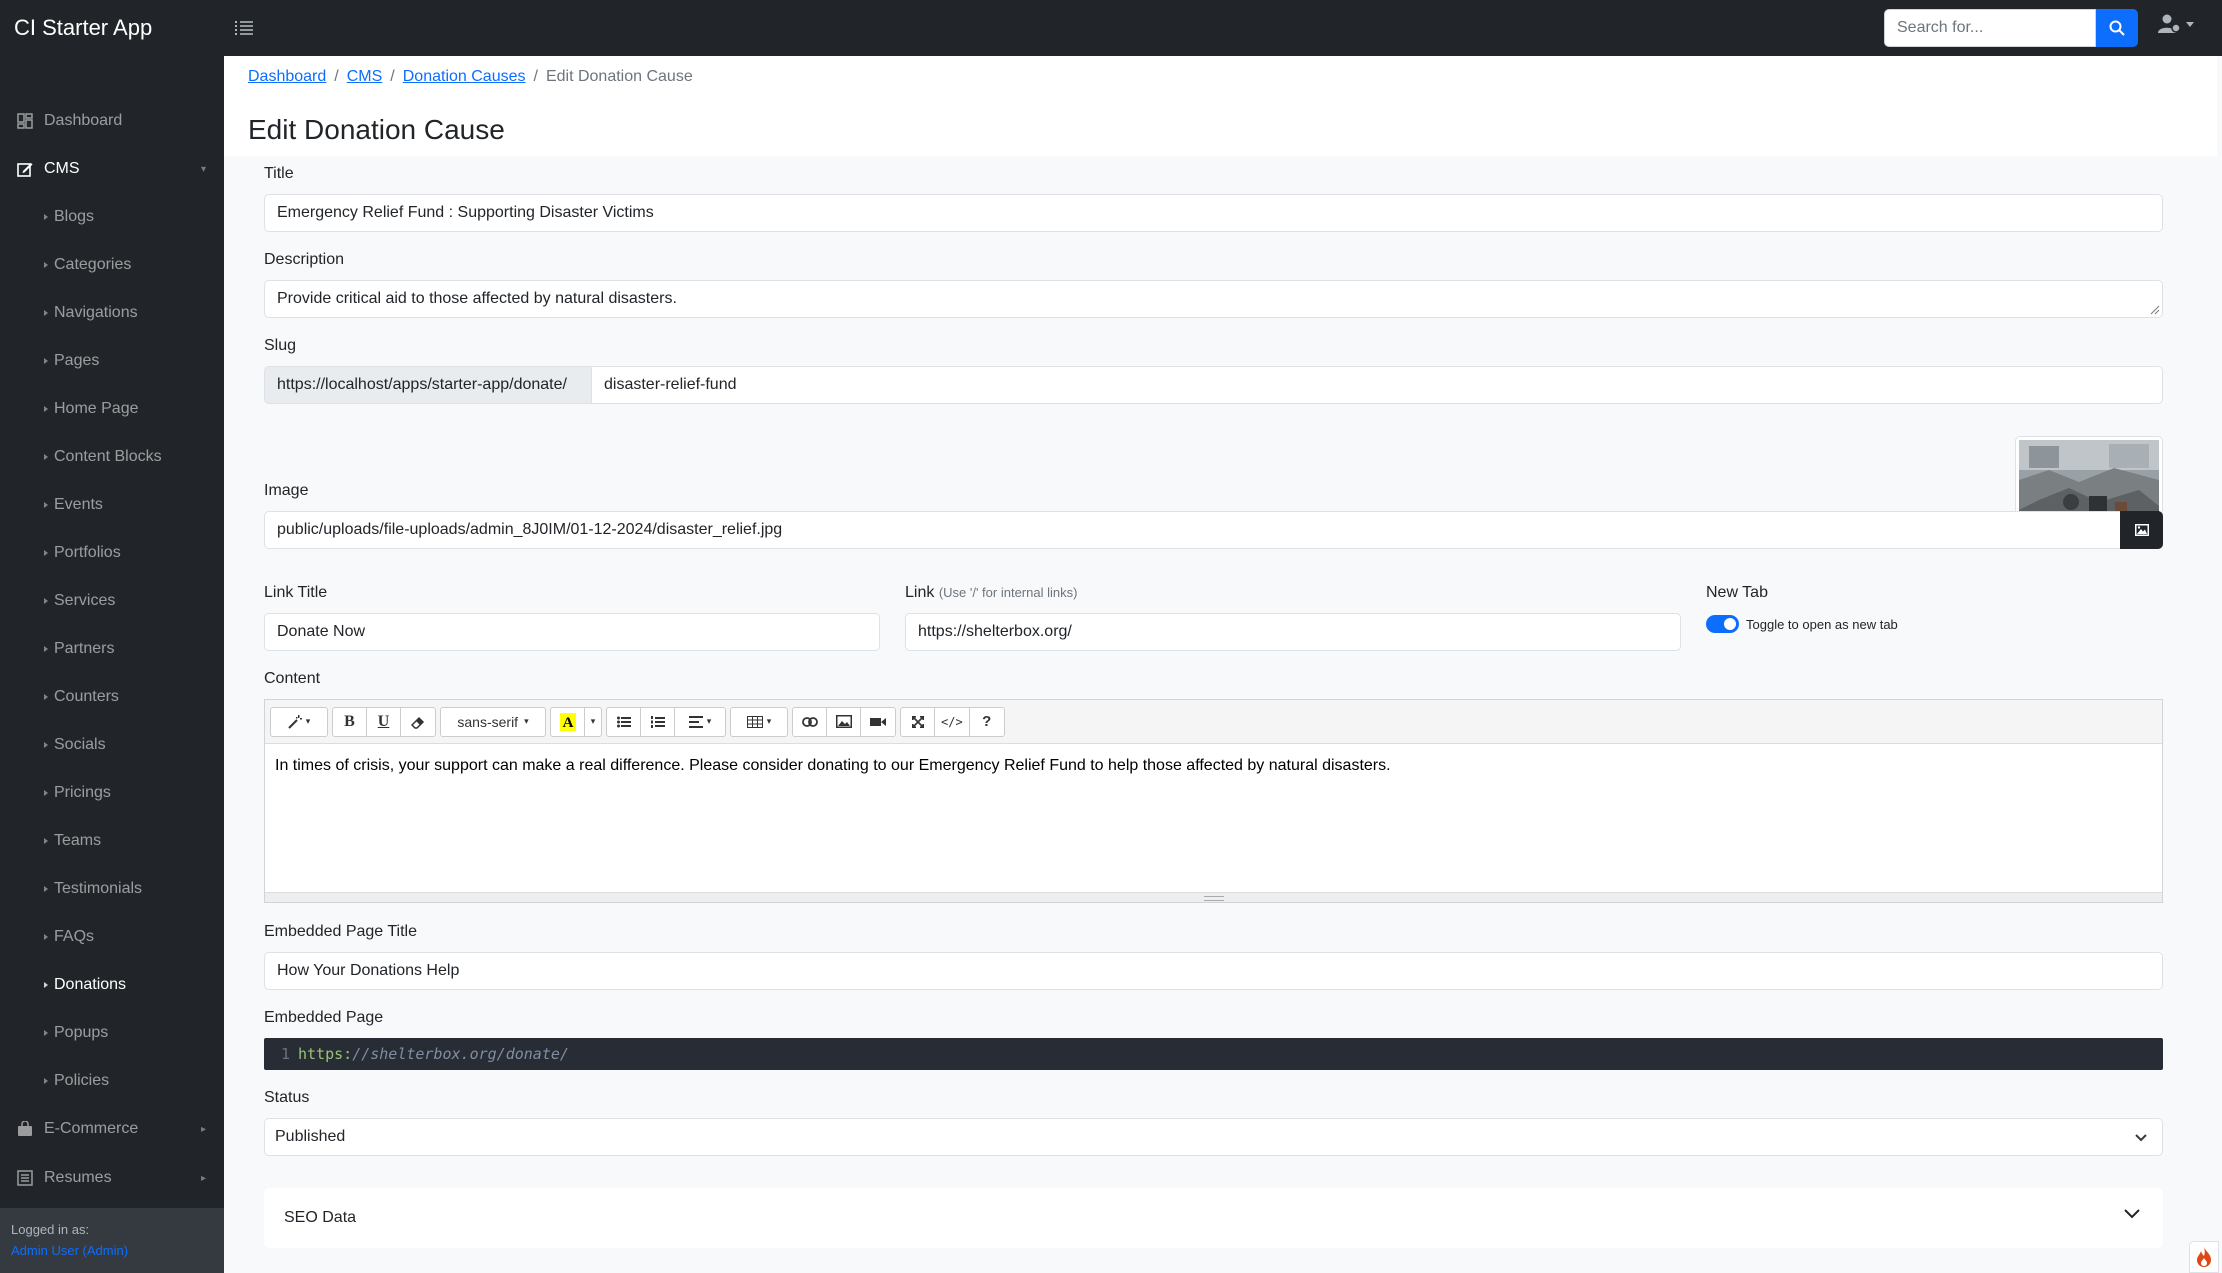  Describe the element at coordinates (810, 721) in the screenshot. I see `insert-link-button` at that location.